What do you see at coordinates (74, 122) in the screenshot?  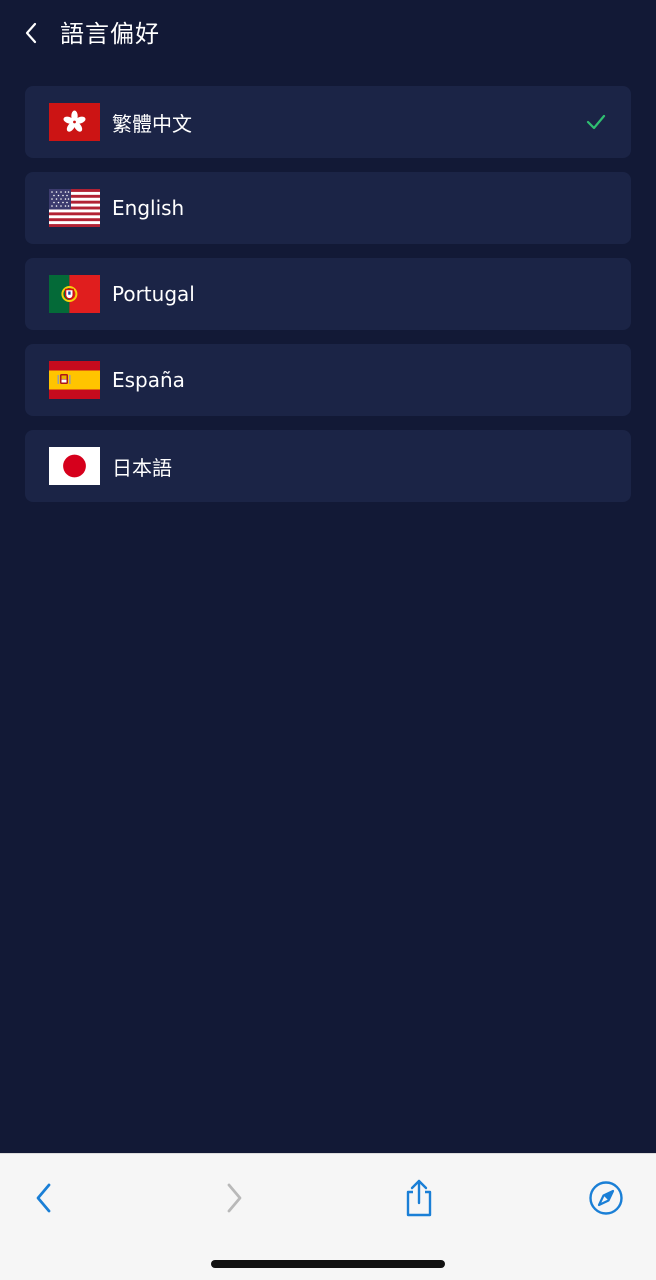 I see `hong-kong-flag-icon` at bounding box center [74, 122].